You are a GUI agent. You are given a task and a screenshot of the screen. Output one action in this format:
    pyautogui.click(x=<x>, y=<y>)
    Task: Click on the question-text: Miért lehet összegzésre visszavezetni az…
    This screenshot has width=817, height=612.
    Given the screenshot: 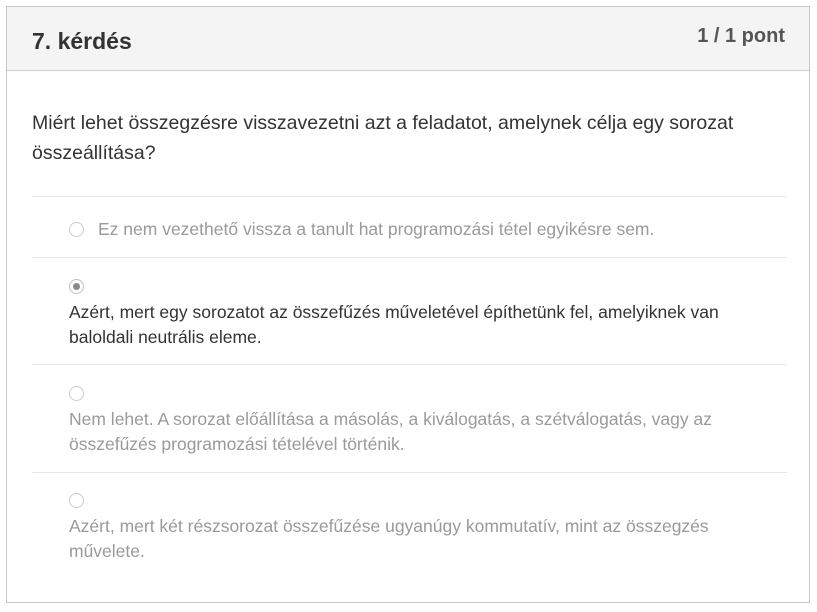 What is the action you would take?
    pyautogui.click(x=383, y=138)
    